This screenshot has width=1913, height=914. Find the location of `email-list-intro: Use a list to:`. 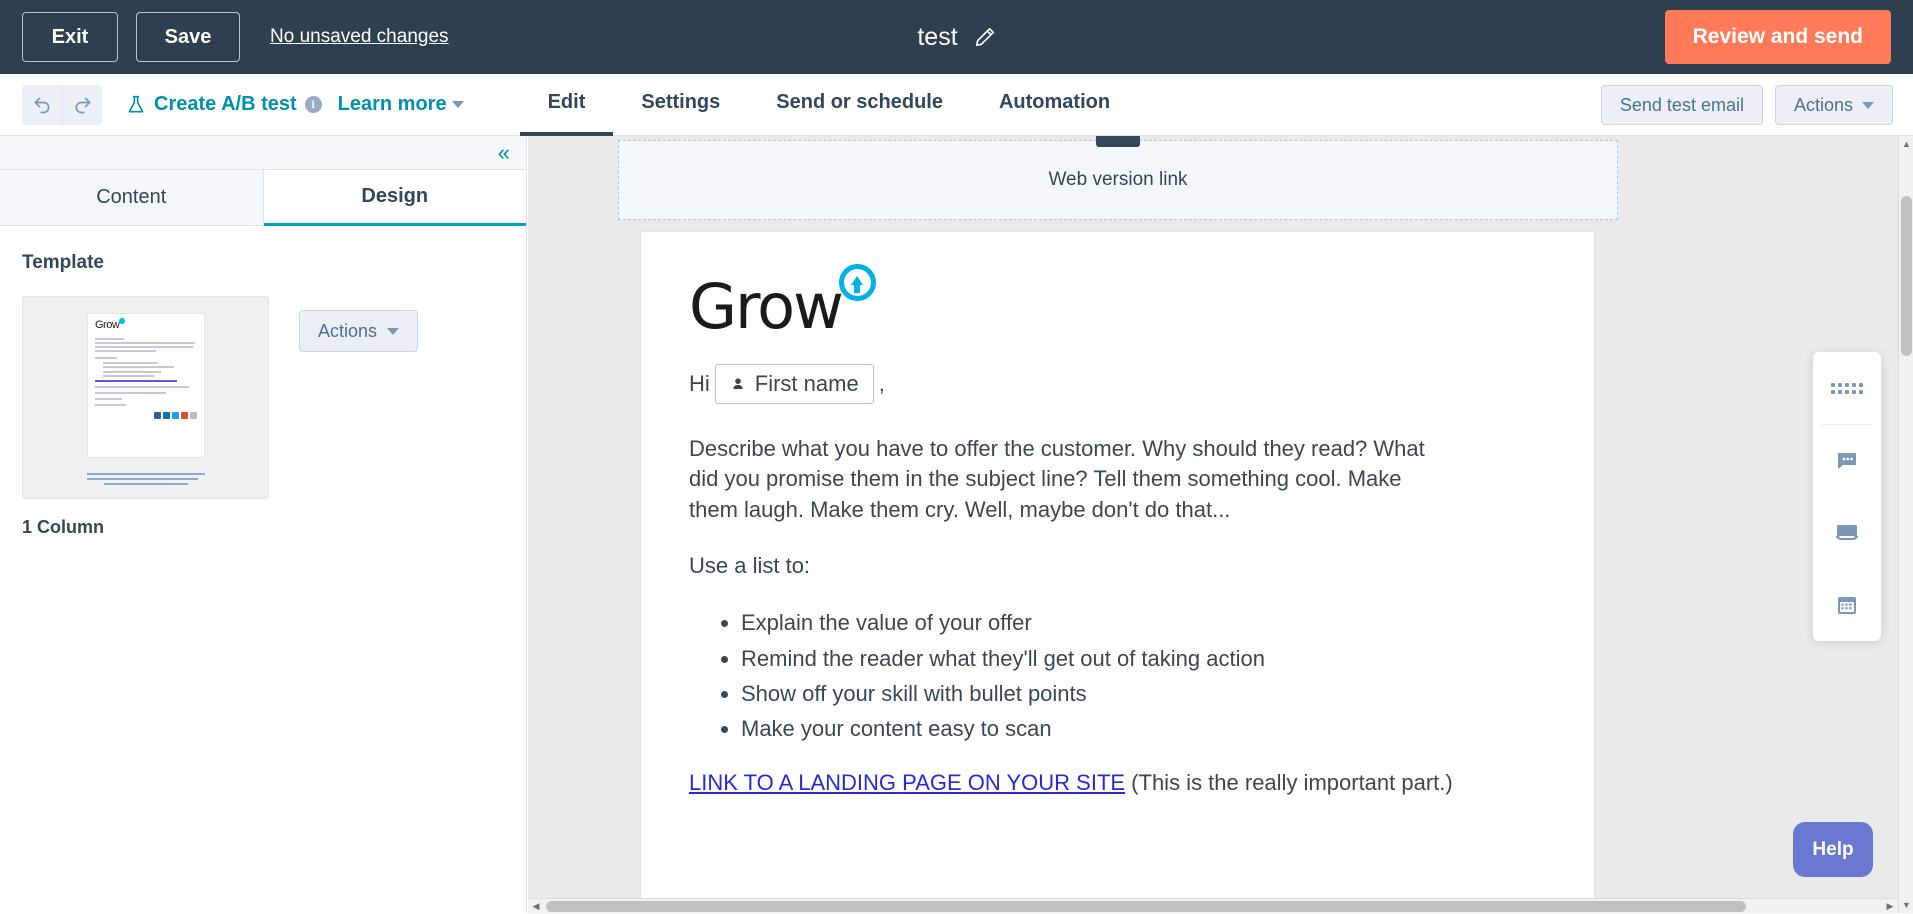

email-list-intro: Use a list to: is located at coordinates (1069, 566).